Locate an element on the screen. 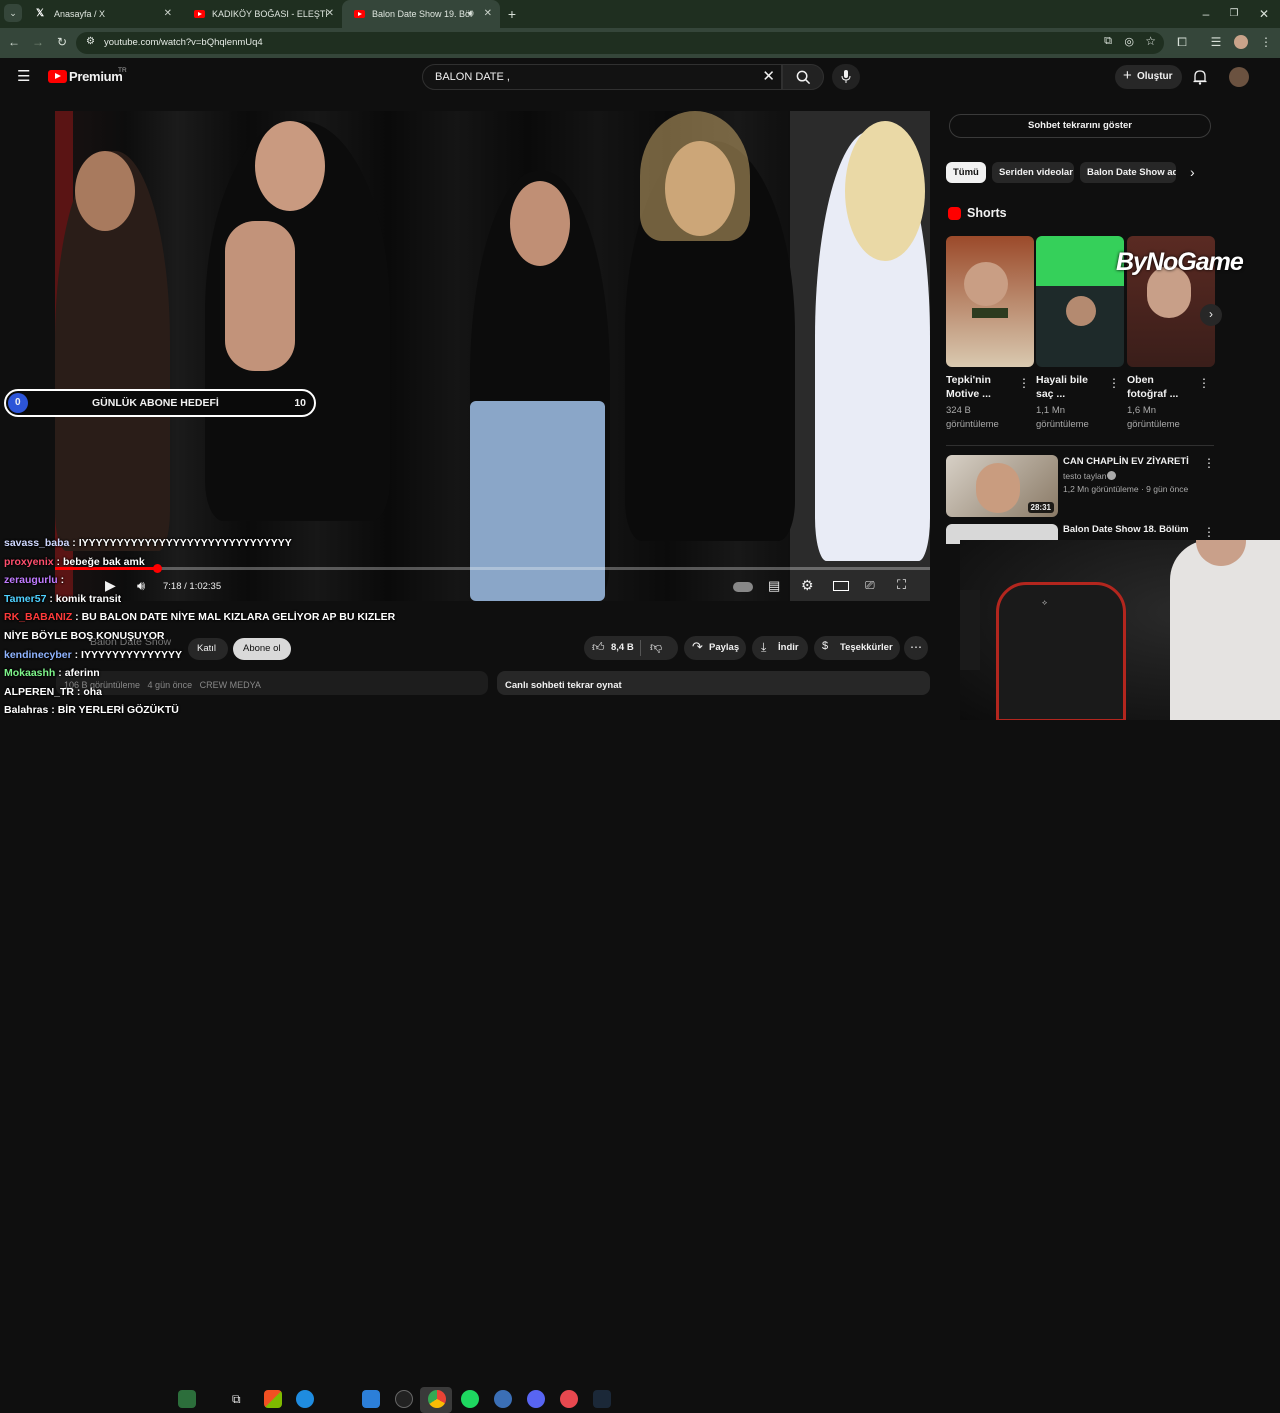  forward-icon: → is located at coordinates (38, 42).